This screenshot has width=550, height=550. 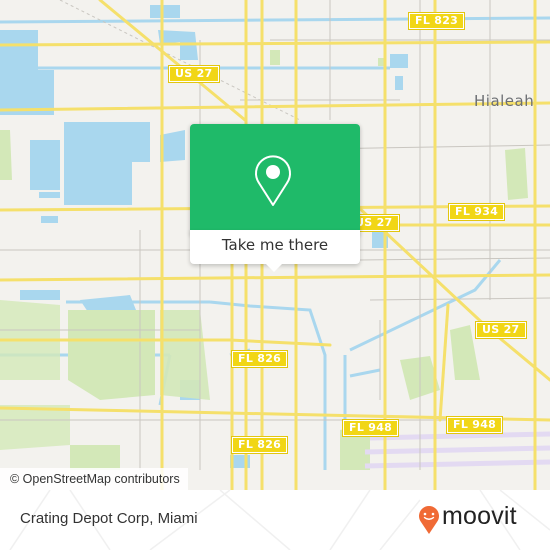 What do you see at coordinates (429, 520) in the screenshot?
I see `moovit-pin-icon` at bounding box center [429, 520].